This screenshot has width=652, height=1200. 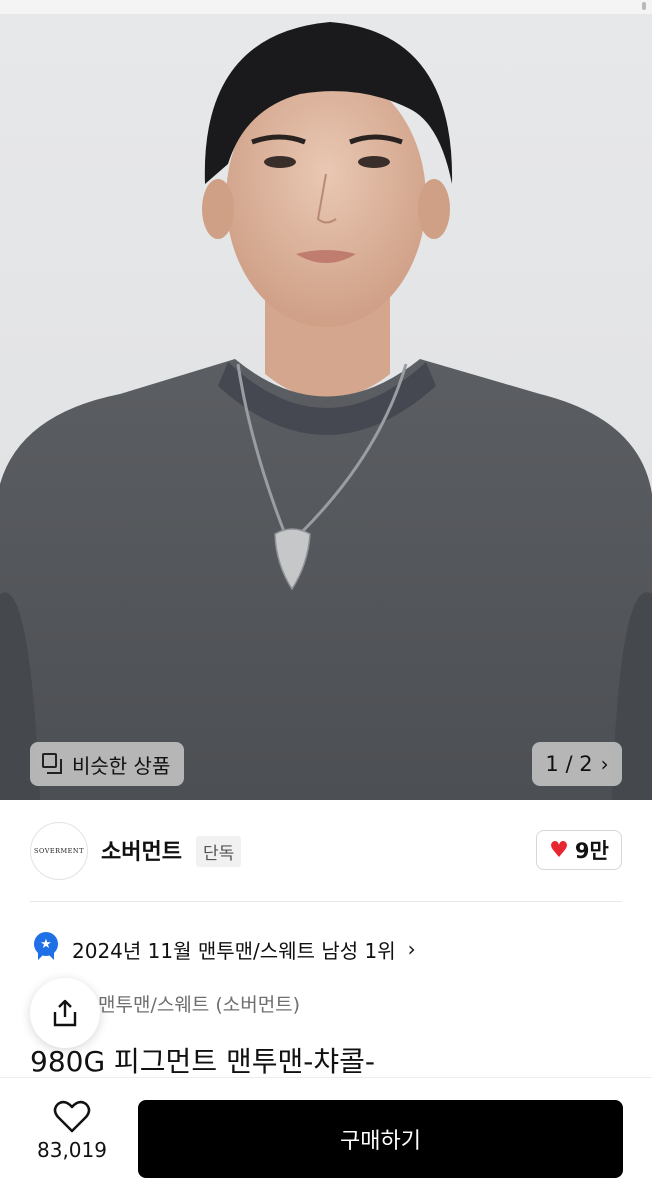 I want to click on bottom-action-bar: 83,019 구매하기, so click(x=326, y=1139).